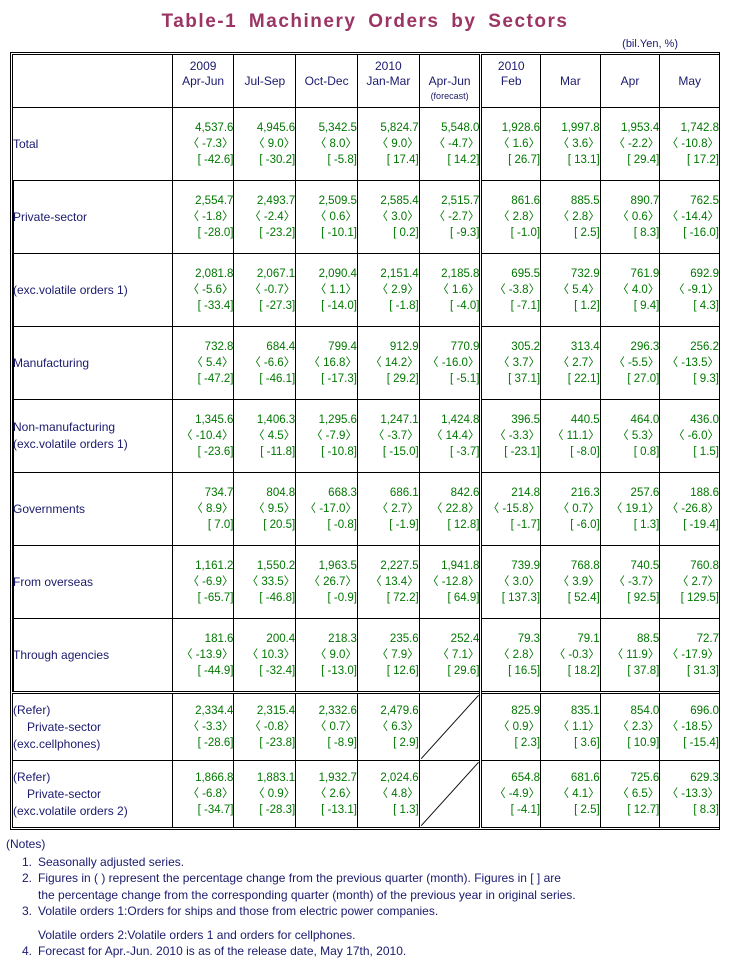 This screenshot has height=960, width=730. What do you see at coordinates (92, 655) in the screenshot?
I see `row-label-through-agencies: Through agencies` at bounding box center [92, 655].